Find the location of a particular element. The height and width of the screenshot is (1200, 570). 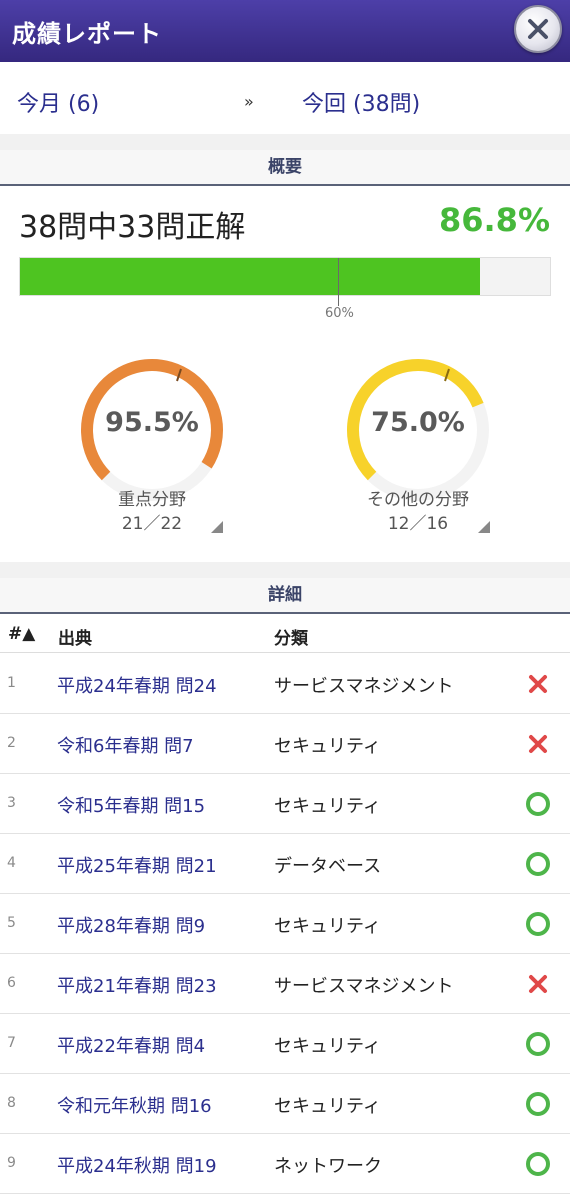

row-number: 7 is located at coordinates (11, 1043).